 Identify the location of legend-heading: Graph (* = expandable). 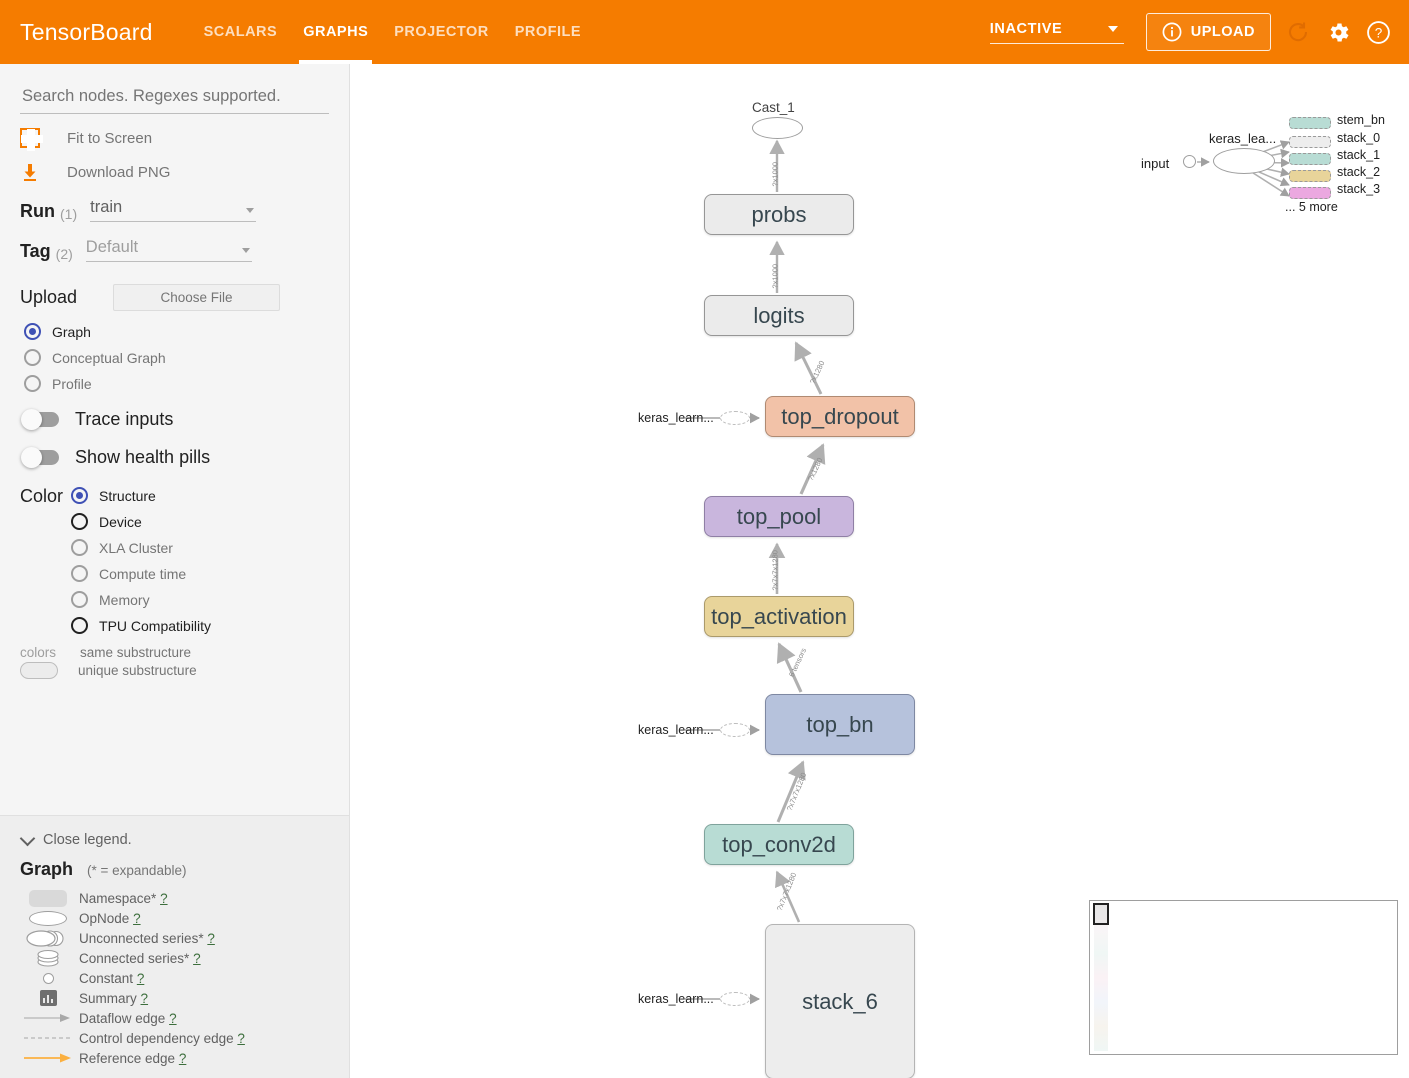
(184, 869).